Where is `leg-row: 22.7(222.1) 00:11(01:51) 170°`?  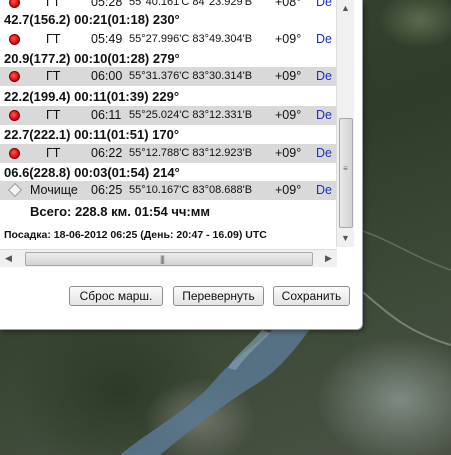 leg-row: 22.7(222.1) 00:11(01:51) 170° is located at coordinates (92, 134).